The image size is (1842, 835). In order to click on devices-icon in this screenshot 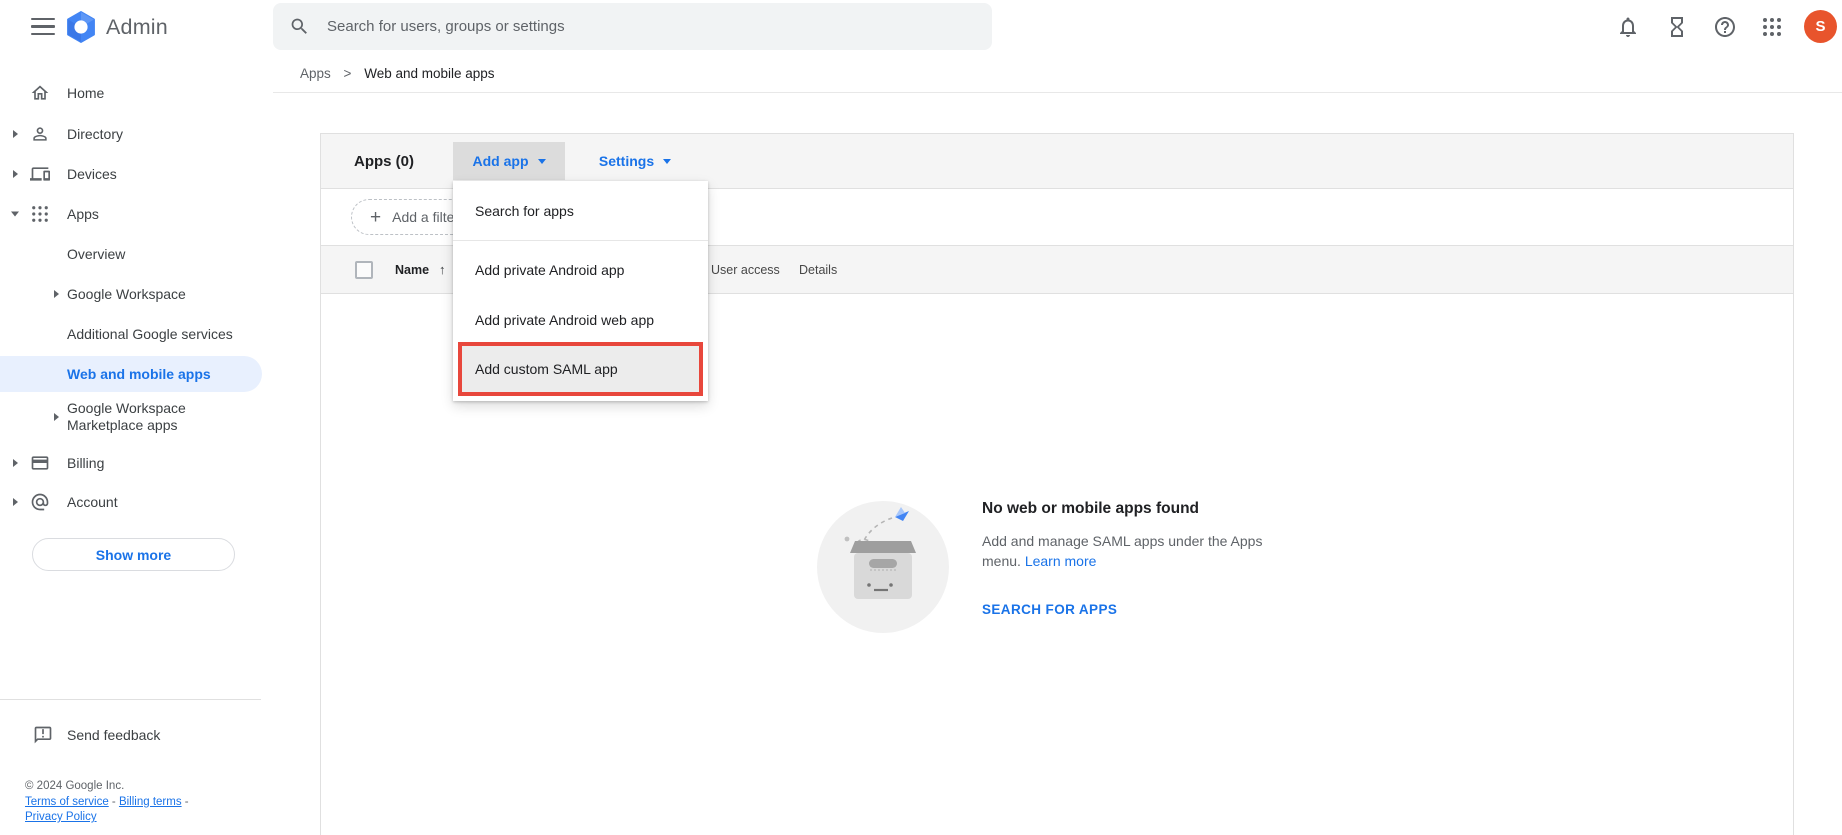, I will do `click(40, 174)`.